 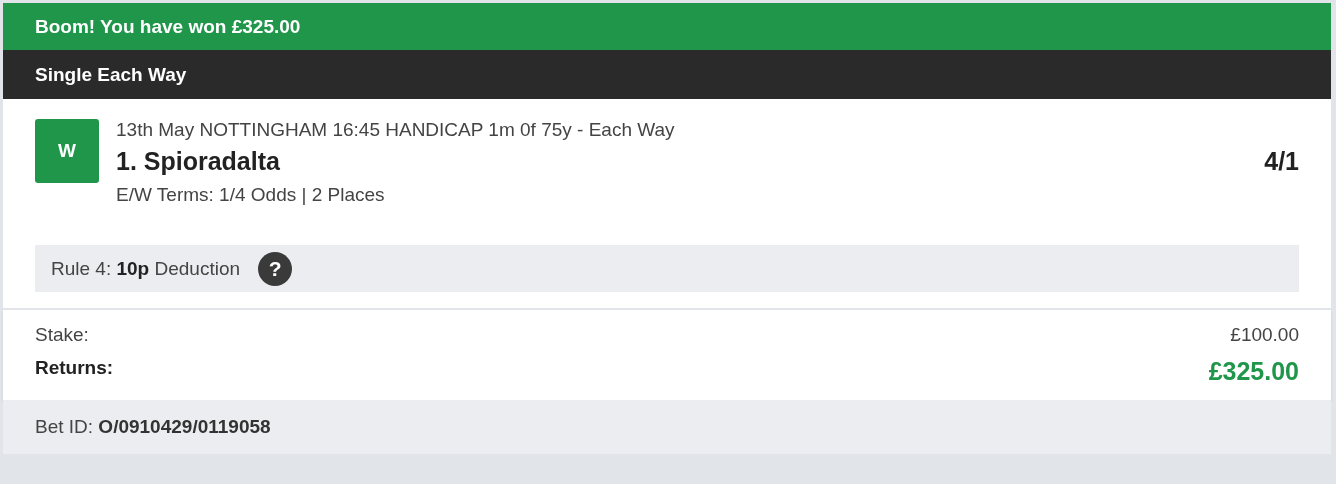 I want to click on runner-name: 1. Spioradalta, so click(x=198, y=161).